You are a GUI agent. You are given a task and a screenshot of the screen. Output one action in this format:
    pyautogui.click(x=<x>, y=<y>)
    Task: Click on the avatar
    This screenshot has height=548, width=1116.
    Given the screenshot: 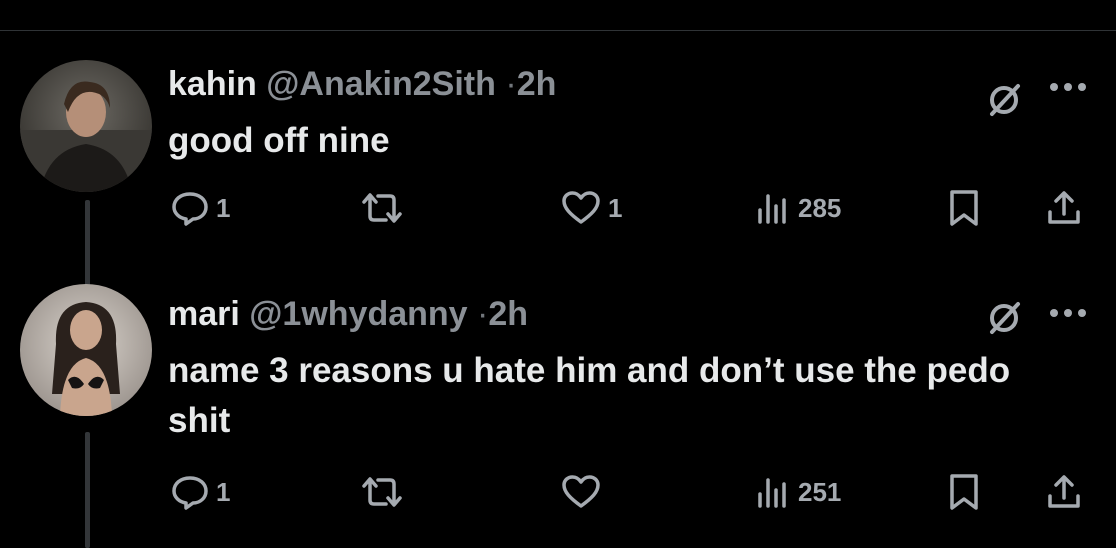 What is the action you would take?
    pyautogui.click(x=86, y=350)
    